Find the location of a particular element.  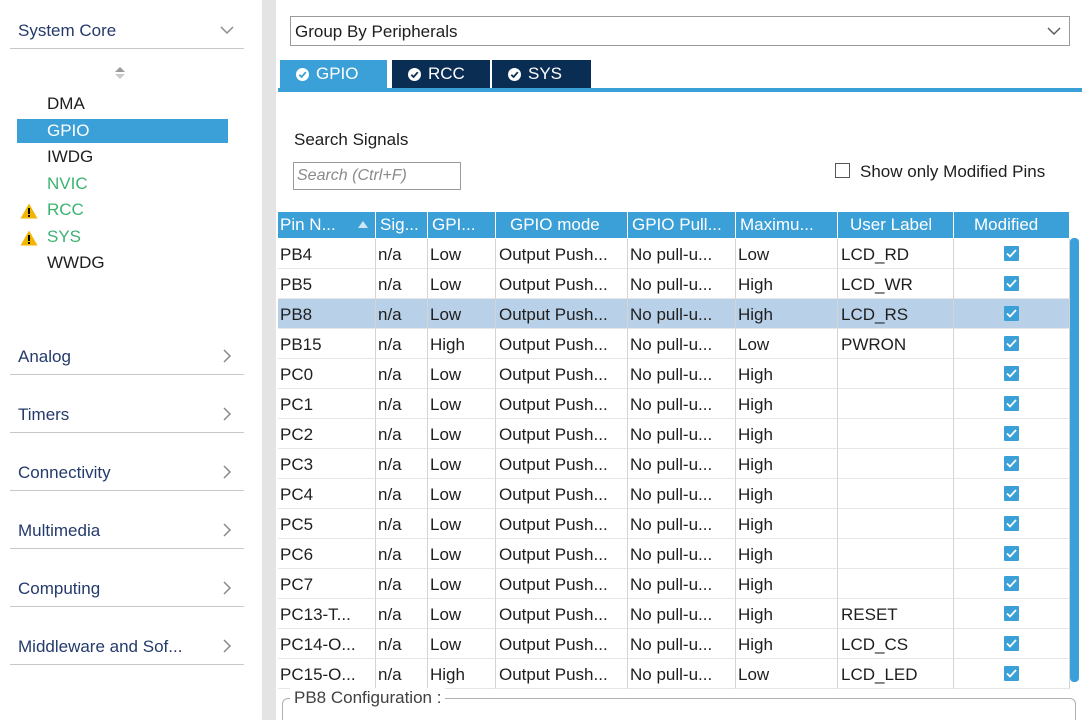

table-row: PC3 n/a Low Output Push... No pull-u... High is located at coordinates (674, 464).